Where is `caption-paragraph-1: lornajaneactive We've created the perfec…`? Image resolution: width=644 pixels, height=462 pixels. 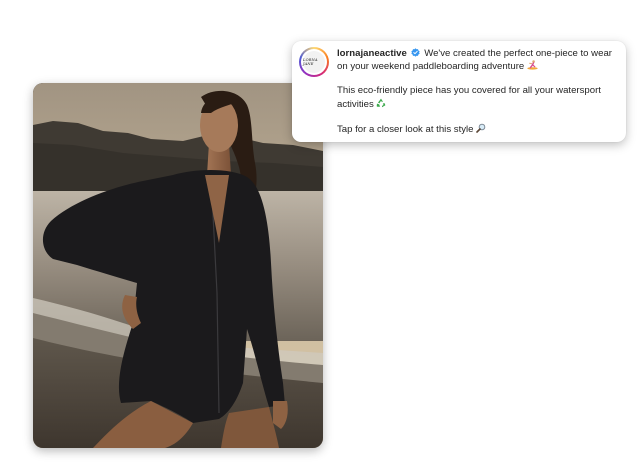
caption-paragraph-1: lornajaneactive We've created the perfec… is located at coordinates (476, 60).